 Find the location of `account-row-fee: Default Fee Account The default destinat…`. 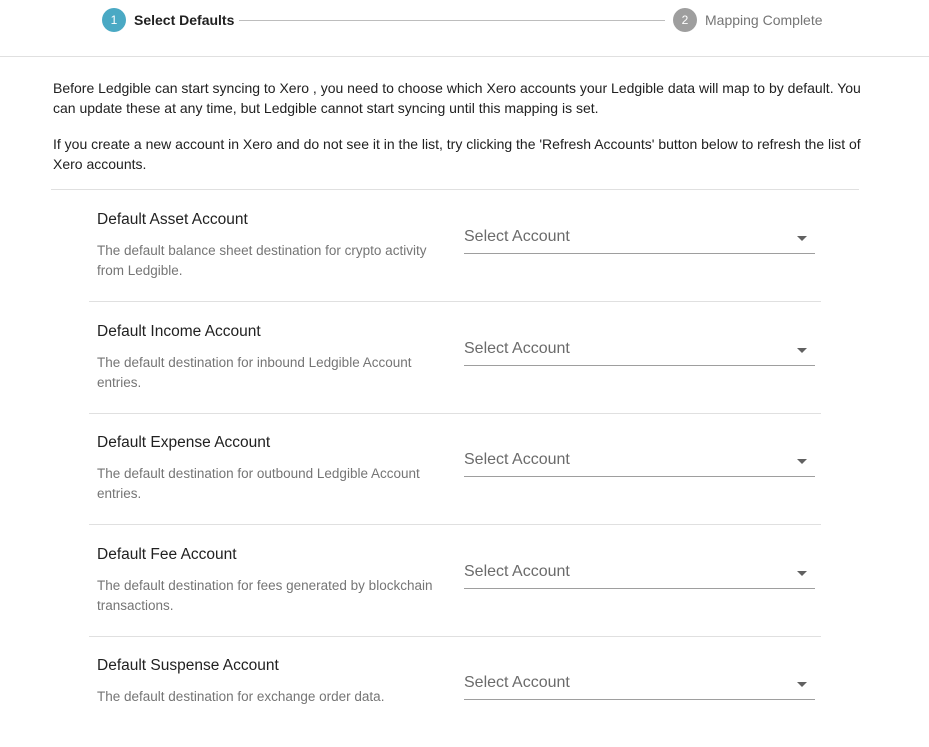

account-row-fee: Default Fee Account The default destinat… is located at coordinates (455, 581).